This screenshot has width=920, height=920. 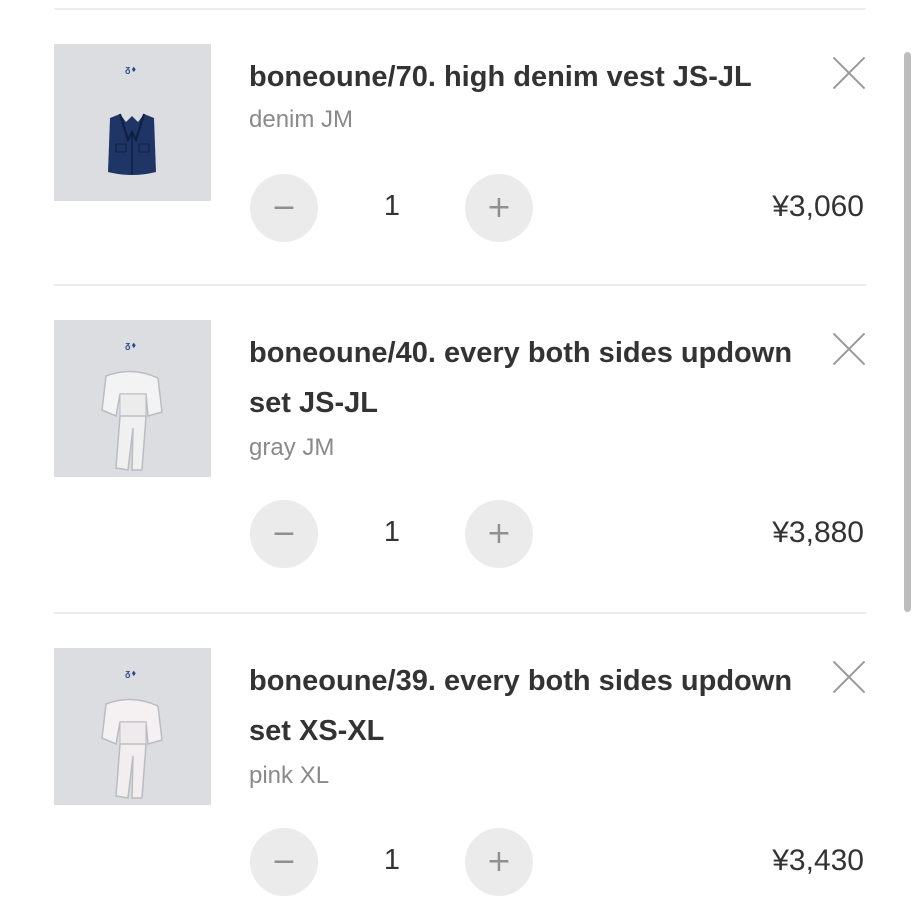 What do you see at coordinates (818, 532) in the screenshot?
I see `item-price: ¥3,880` at bounding box center [818, 532].